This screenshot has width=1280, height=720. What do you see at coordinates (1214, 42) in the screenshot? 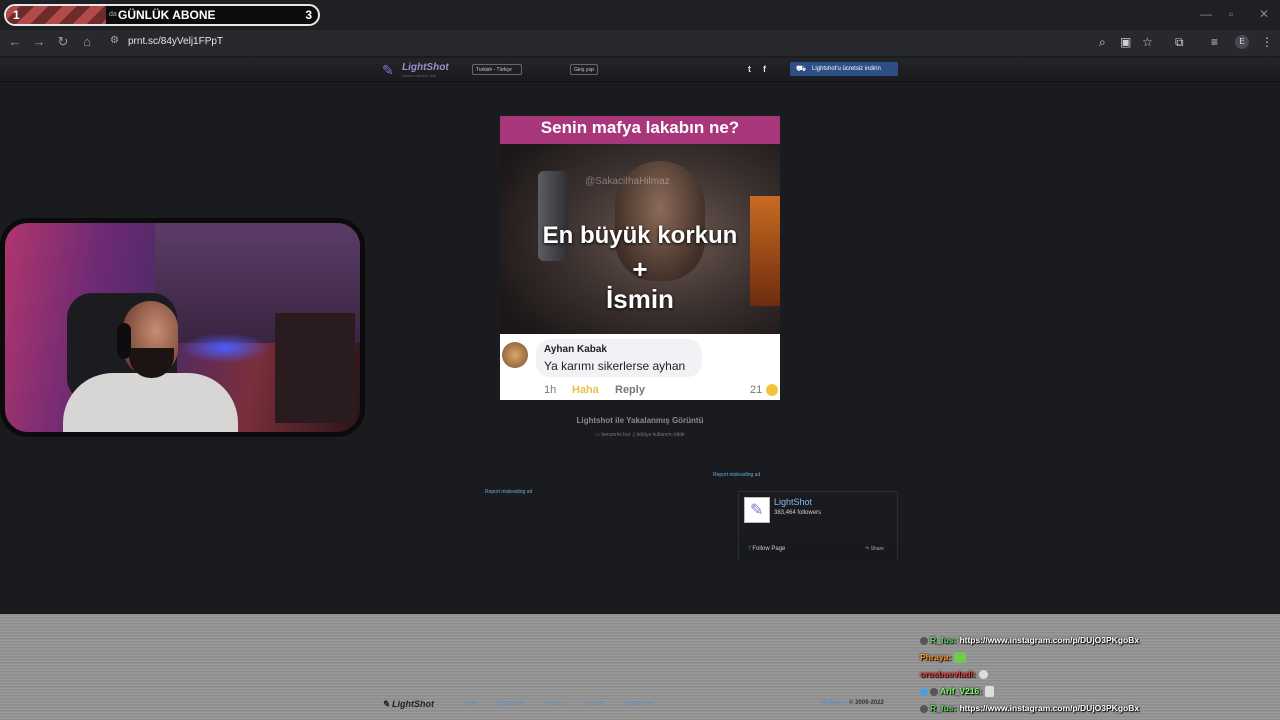
I see `tab-list-icon: ≡` at bounding box center [1214, 42].